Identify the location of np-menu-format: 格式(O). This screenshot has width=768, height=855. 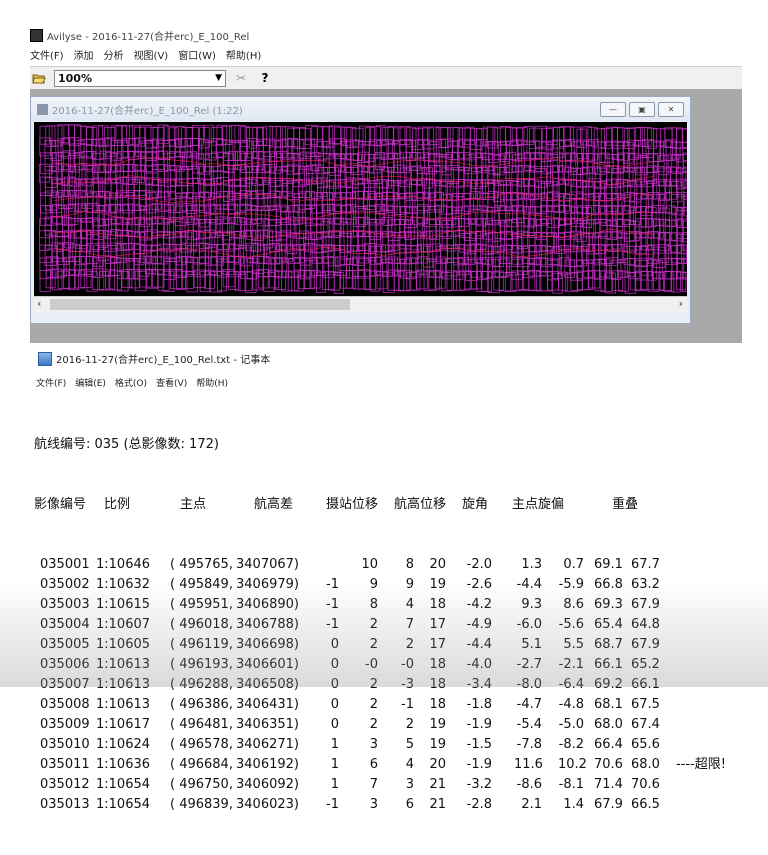
(131, 382).